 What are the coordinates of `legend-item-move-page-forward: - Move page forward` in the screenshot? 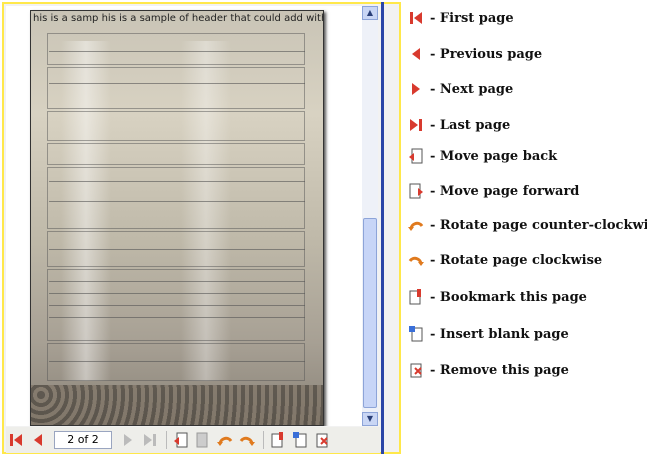 It's located at (493, 191).